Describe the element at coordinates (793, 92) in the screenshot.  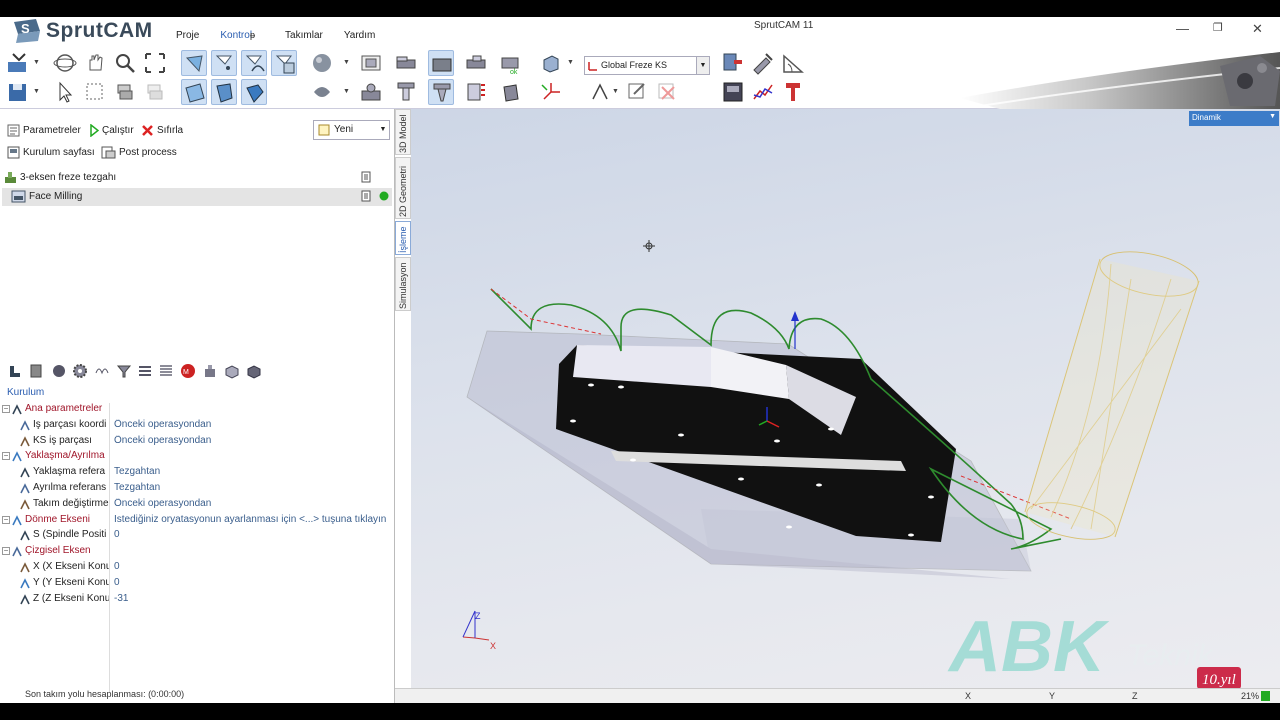
I see `red-tool-icon` at that location.